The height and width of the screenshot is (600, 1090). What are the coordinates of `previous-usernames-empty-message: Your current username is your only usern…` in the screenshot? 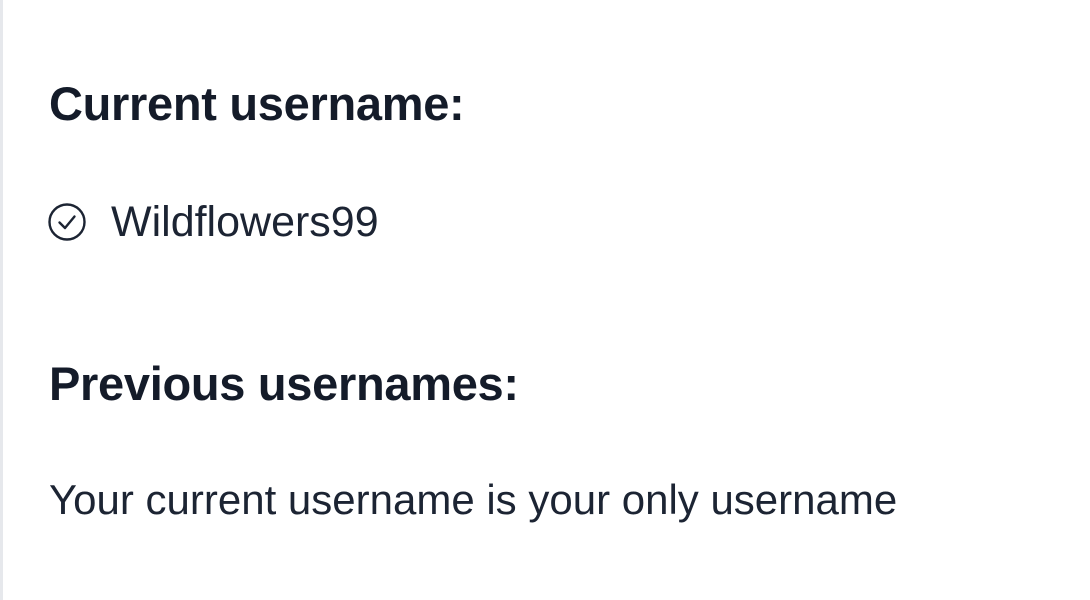 It's located at (473, 499).